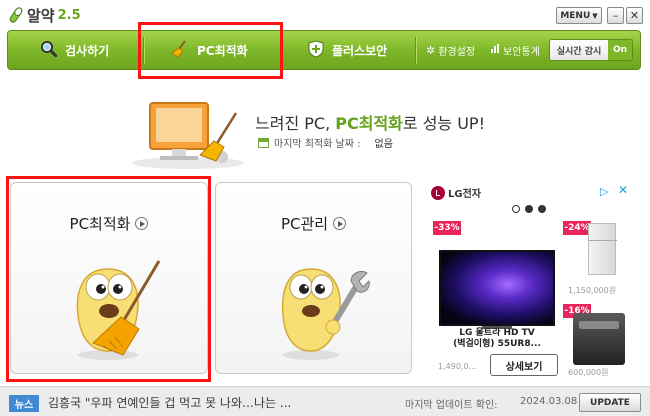  I want to click on settings-label: 환경설정, so click(457, 52).